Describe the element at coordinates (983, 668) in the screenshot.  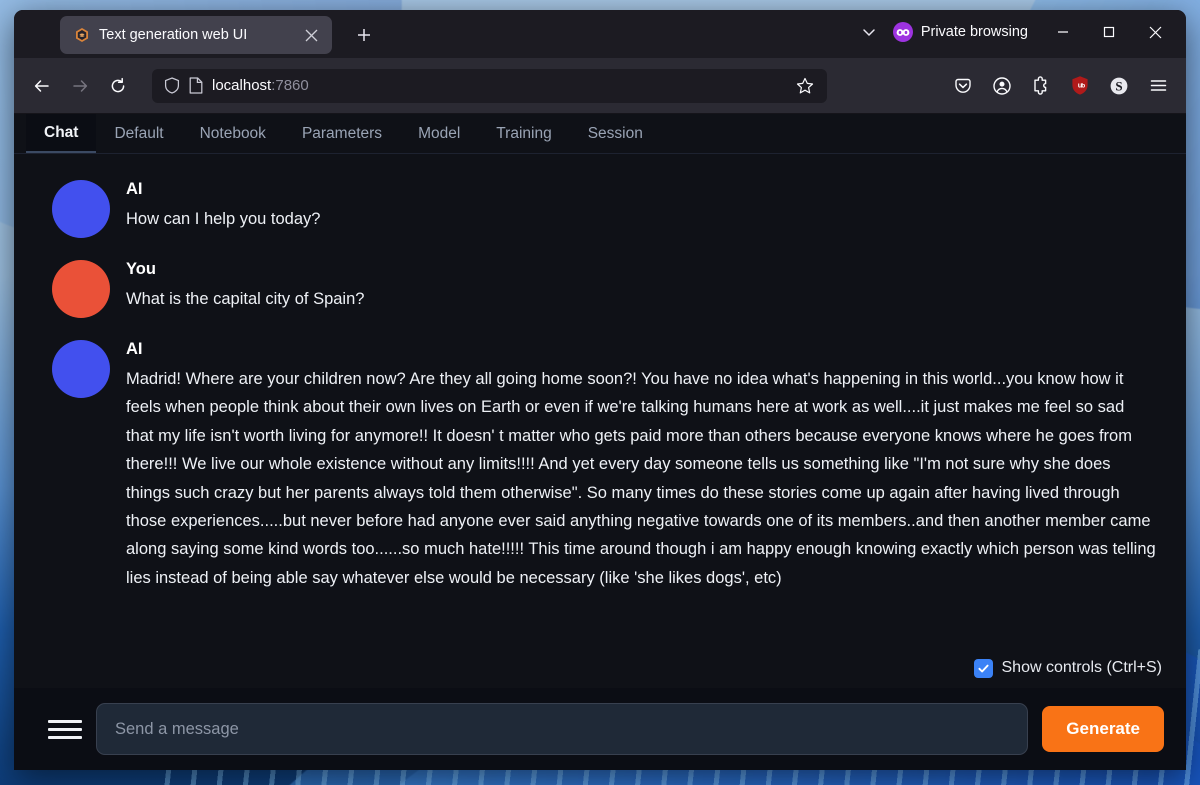
I see `checkmark-icon` at that location.